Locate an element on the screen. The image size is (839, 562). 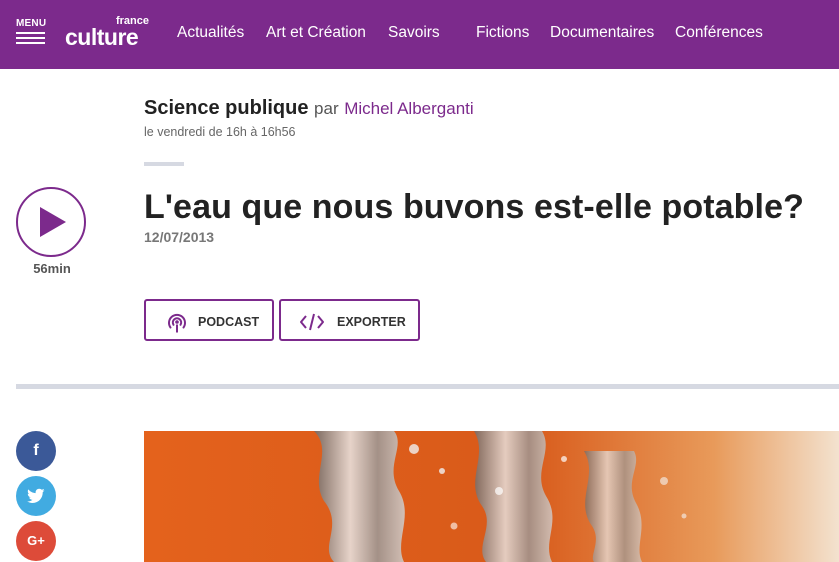
menu-label: MENU is located at coordinates (31, 23).